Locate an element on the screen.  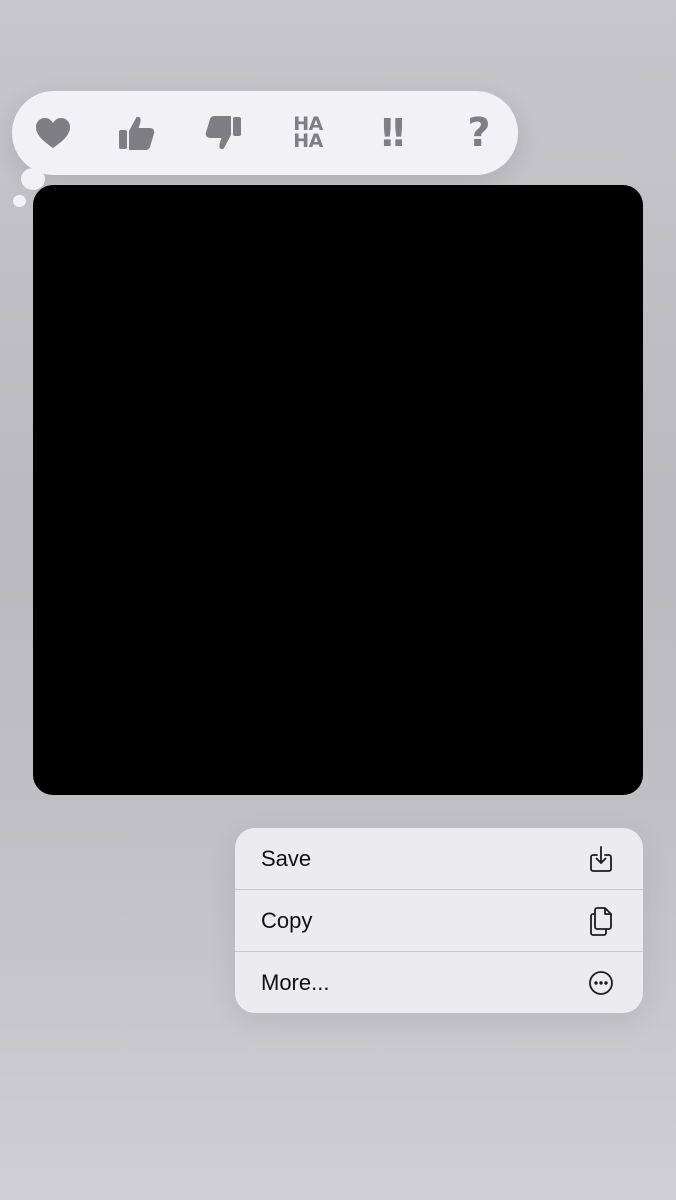
tapback-reaction-bar: HA HA !! ? is located at coordinates (265, 133).